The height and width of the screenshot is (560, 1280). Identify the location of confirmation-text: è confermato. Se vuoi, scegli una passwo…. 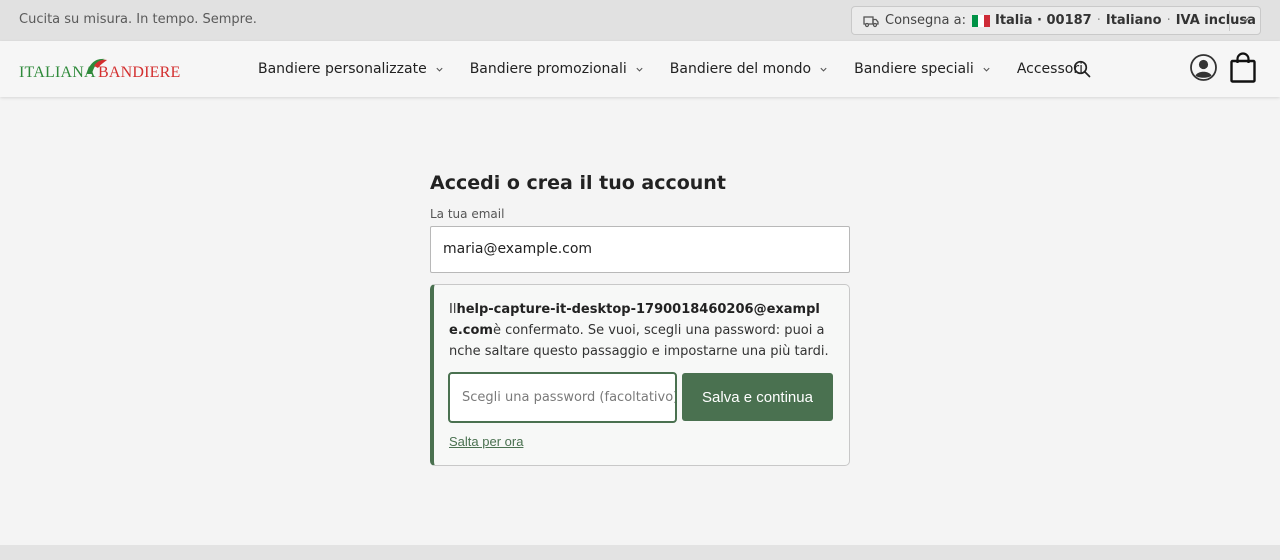
(639, 341).